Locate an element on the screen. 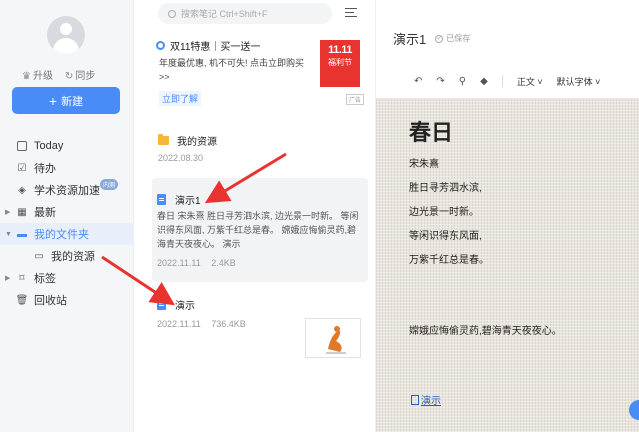  new-button: + 新建 is located at coordinates (66, 100).